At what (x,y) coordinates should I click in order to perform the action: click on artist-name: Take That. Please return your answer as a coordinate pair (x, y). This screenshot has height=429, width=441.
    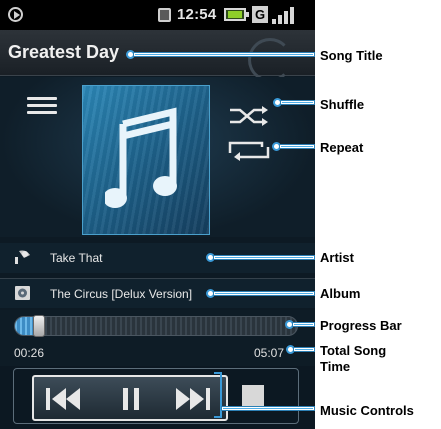
    Looking at the image, I should click on (76, 258).